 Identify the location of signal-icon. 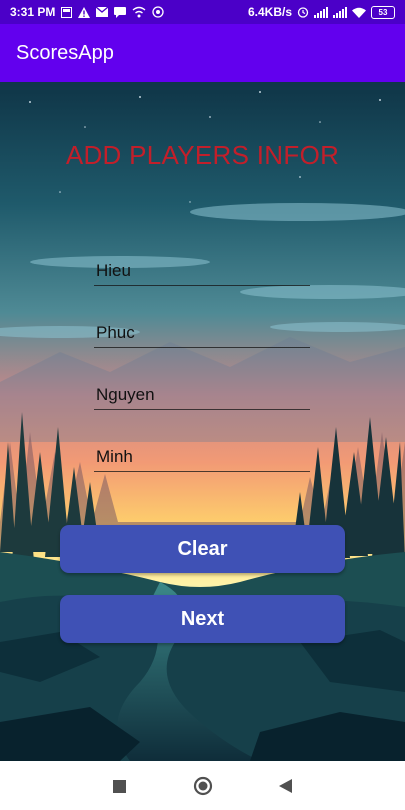
(321, 12).